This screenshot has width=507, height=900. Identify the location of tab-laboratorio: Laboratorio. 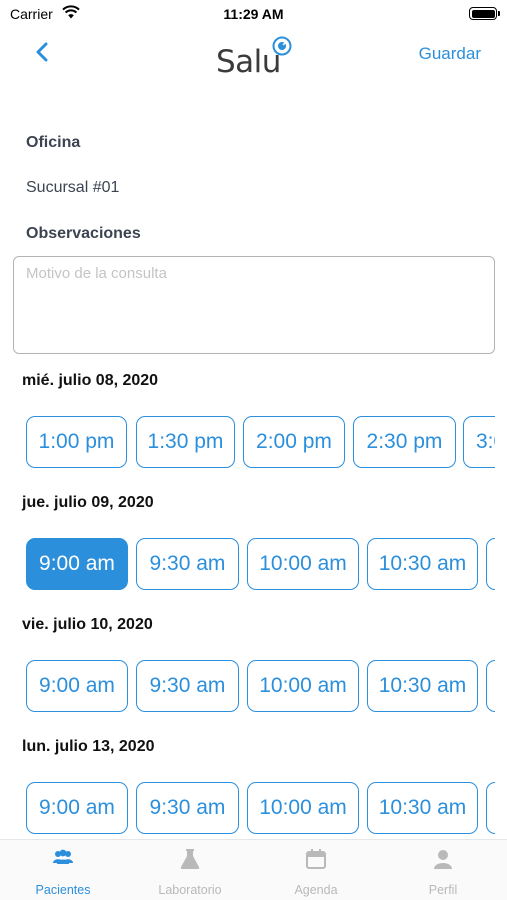
(190, 870).